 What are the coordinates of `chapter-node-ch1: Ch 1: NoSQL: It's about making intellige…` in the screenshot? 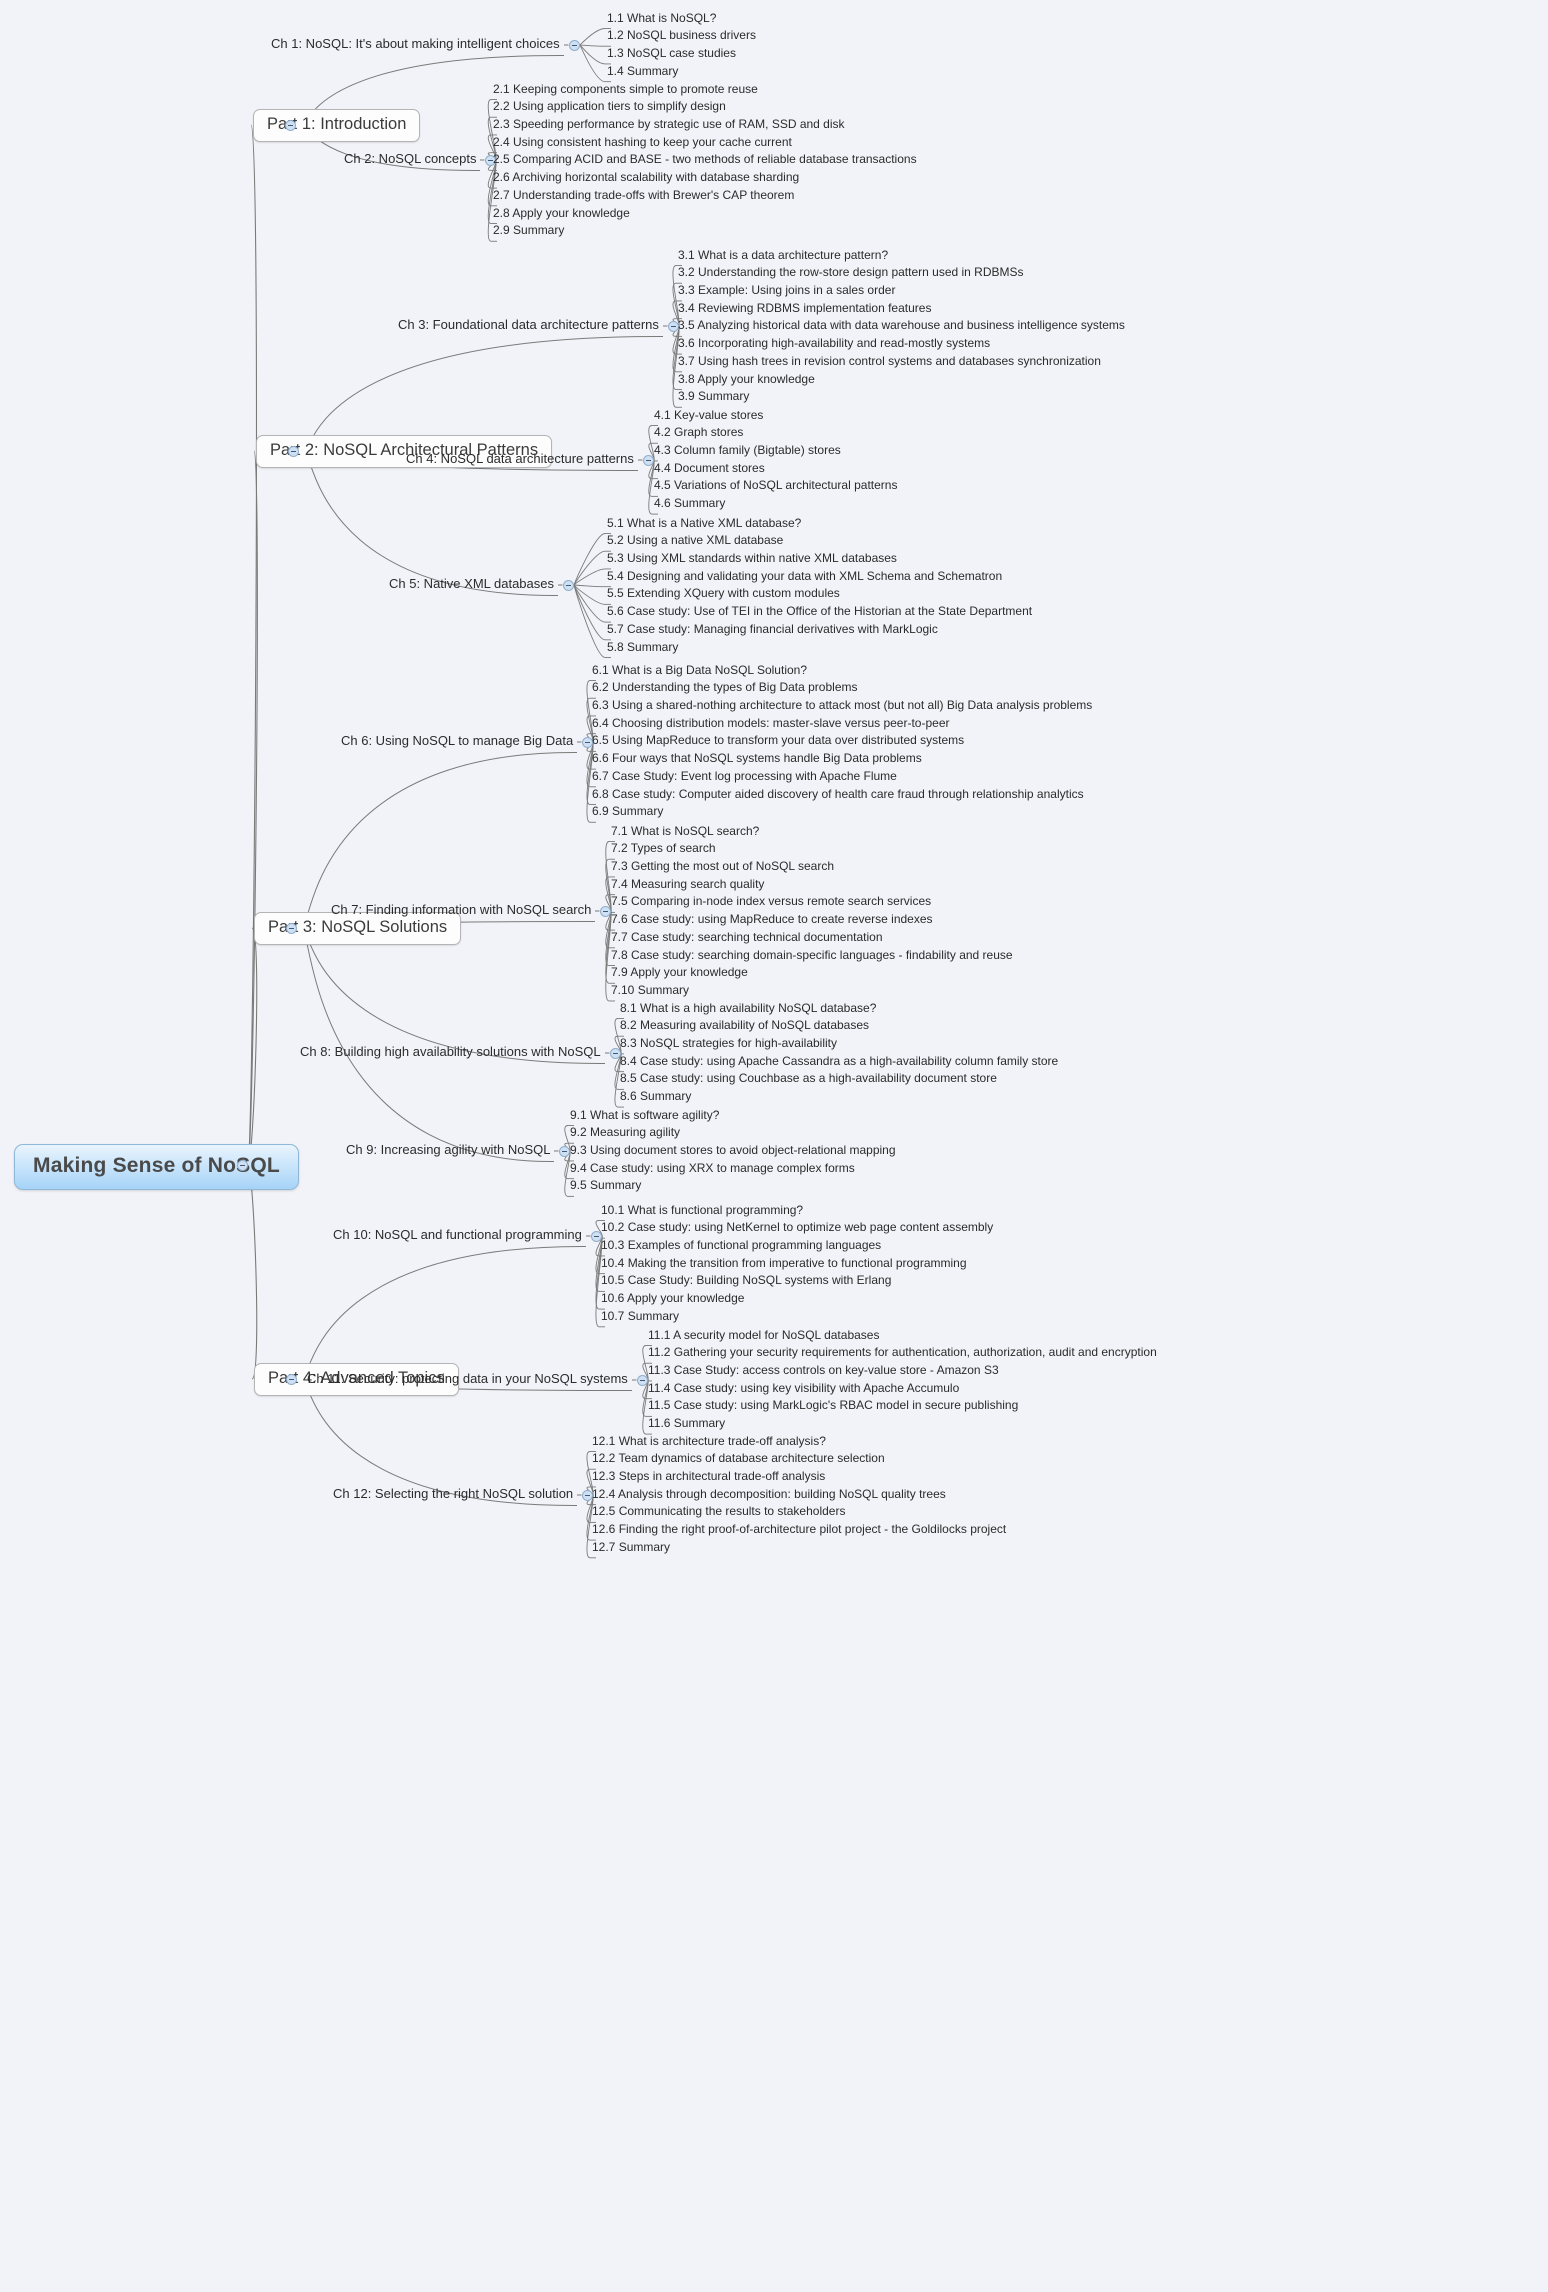 It's located at (415, 44).